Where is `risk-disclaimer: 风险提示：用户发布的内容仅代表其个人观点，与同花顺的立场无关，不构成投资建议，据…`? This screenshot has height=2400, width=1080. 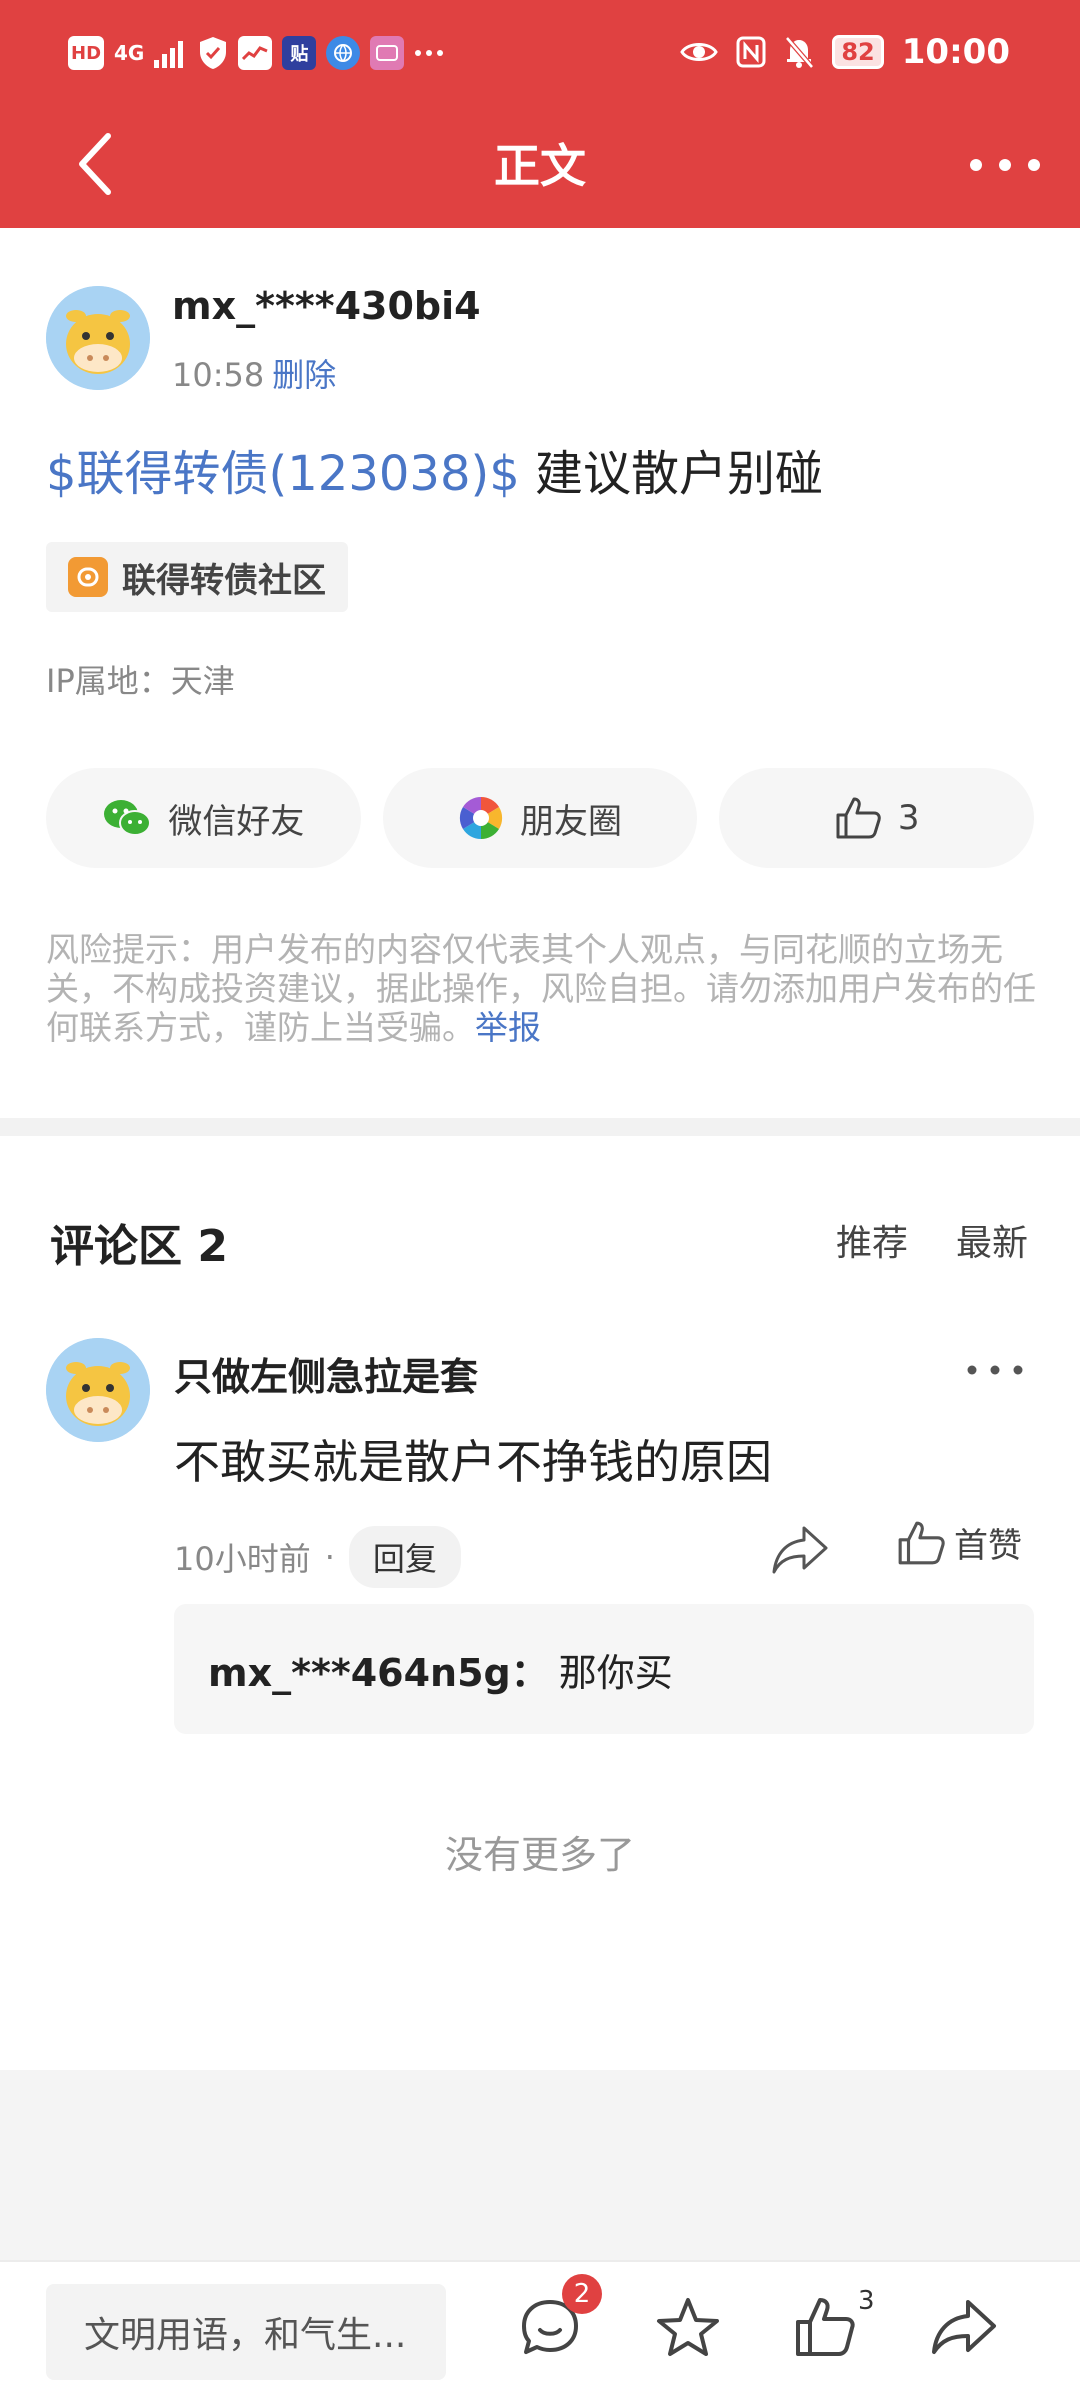 risk-disclaimer: 风险提示：用户发布的内容仅代表其个人观点，与同花顺的立场无关，不构成投资建议，据… is located at coordinates (541, 988).